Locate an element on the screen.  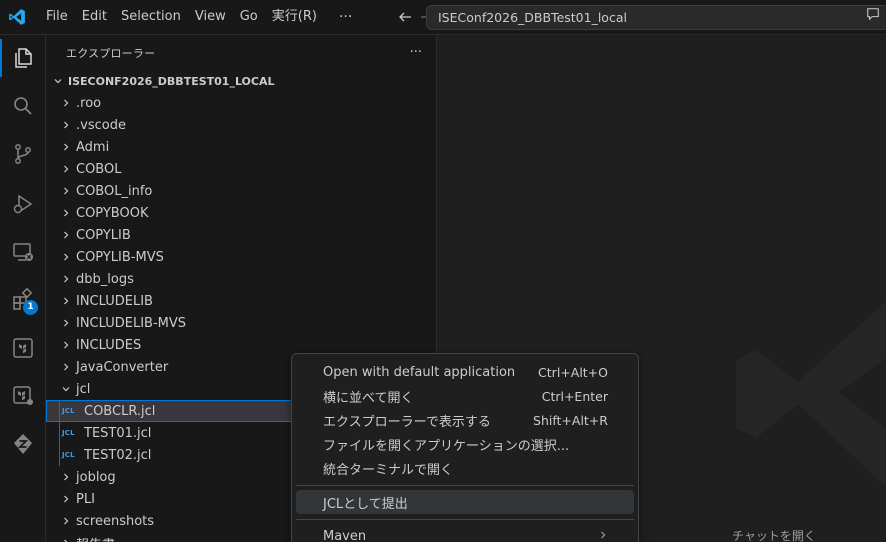
tree-folder-item: .roo is located at coordinates (241, 103).